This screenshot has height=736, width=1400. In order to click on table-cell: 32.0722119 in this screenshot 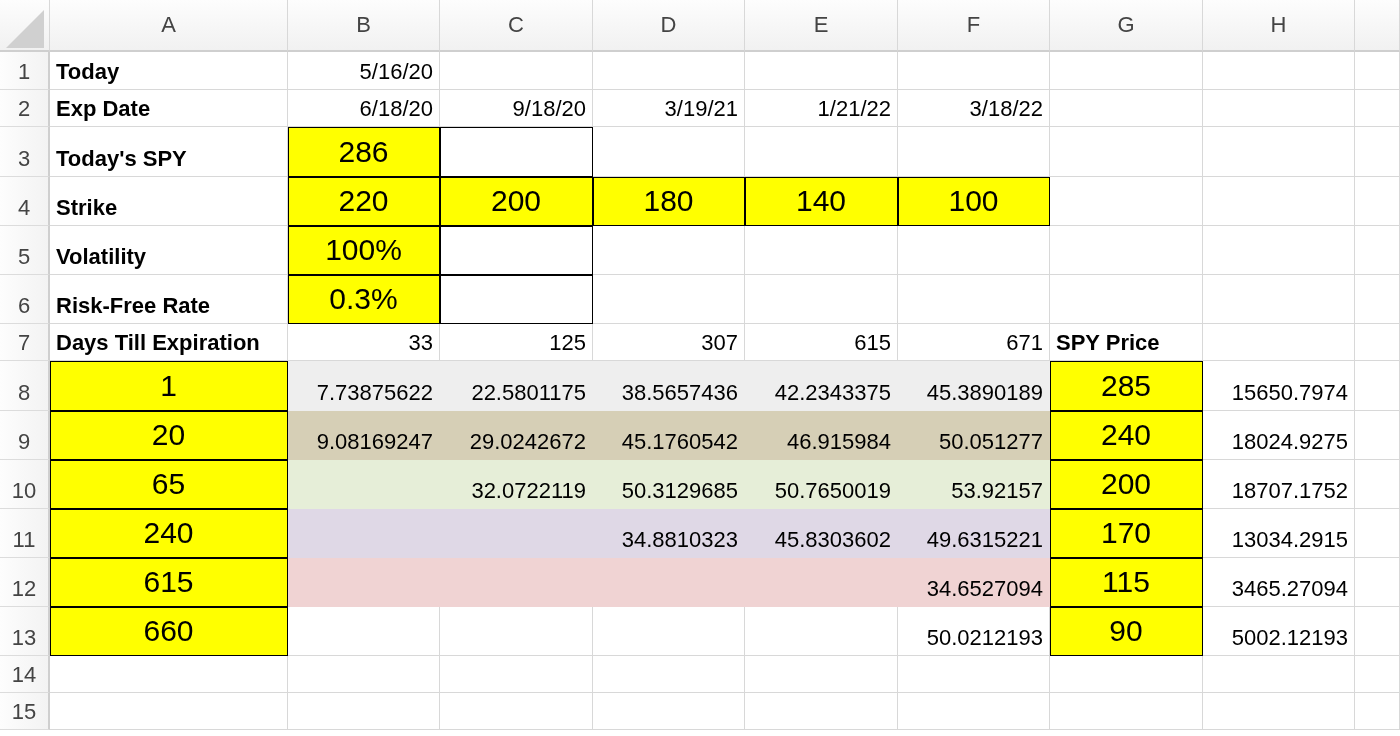, I will do `click(516, 484)`.